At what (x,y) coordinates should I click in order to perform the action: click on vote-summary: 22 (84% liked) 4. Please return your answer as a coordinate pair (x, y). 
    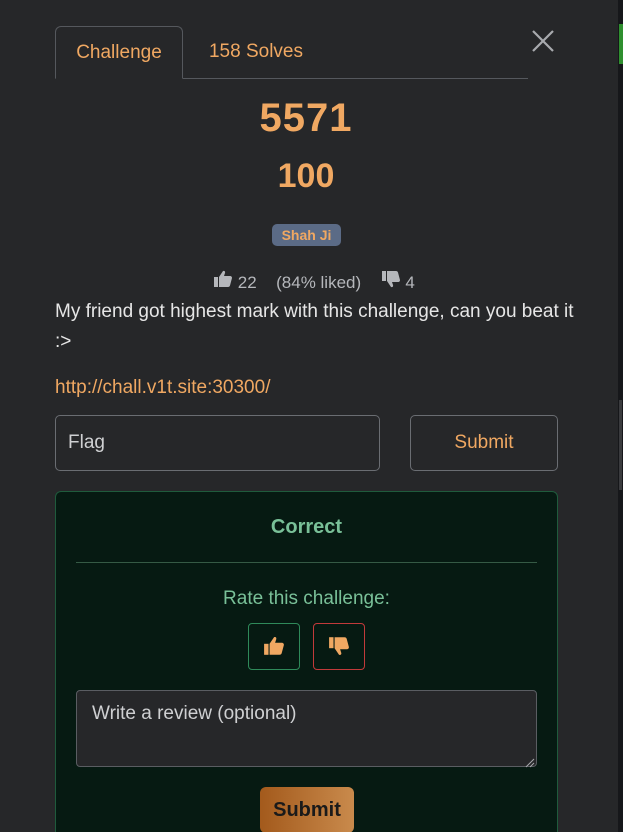
    Looking at the image, I should click on (314, 282).